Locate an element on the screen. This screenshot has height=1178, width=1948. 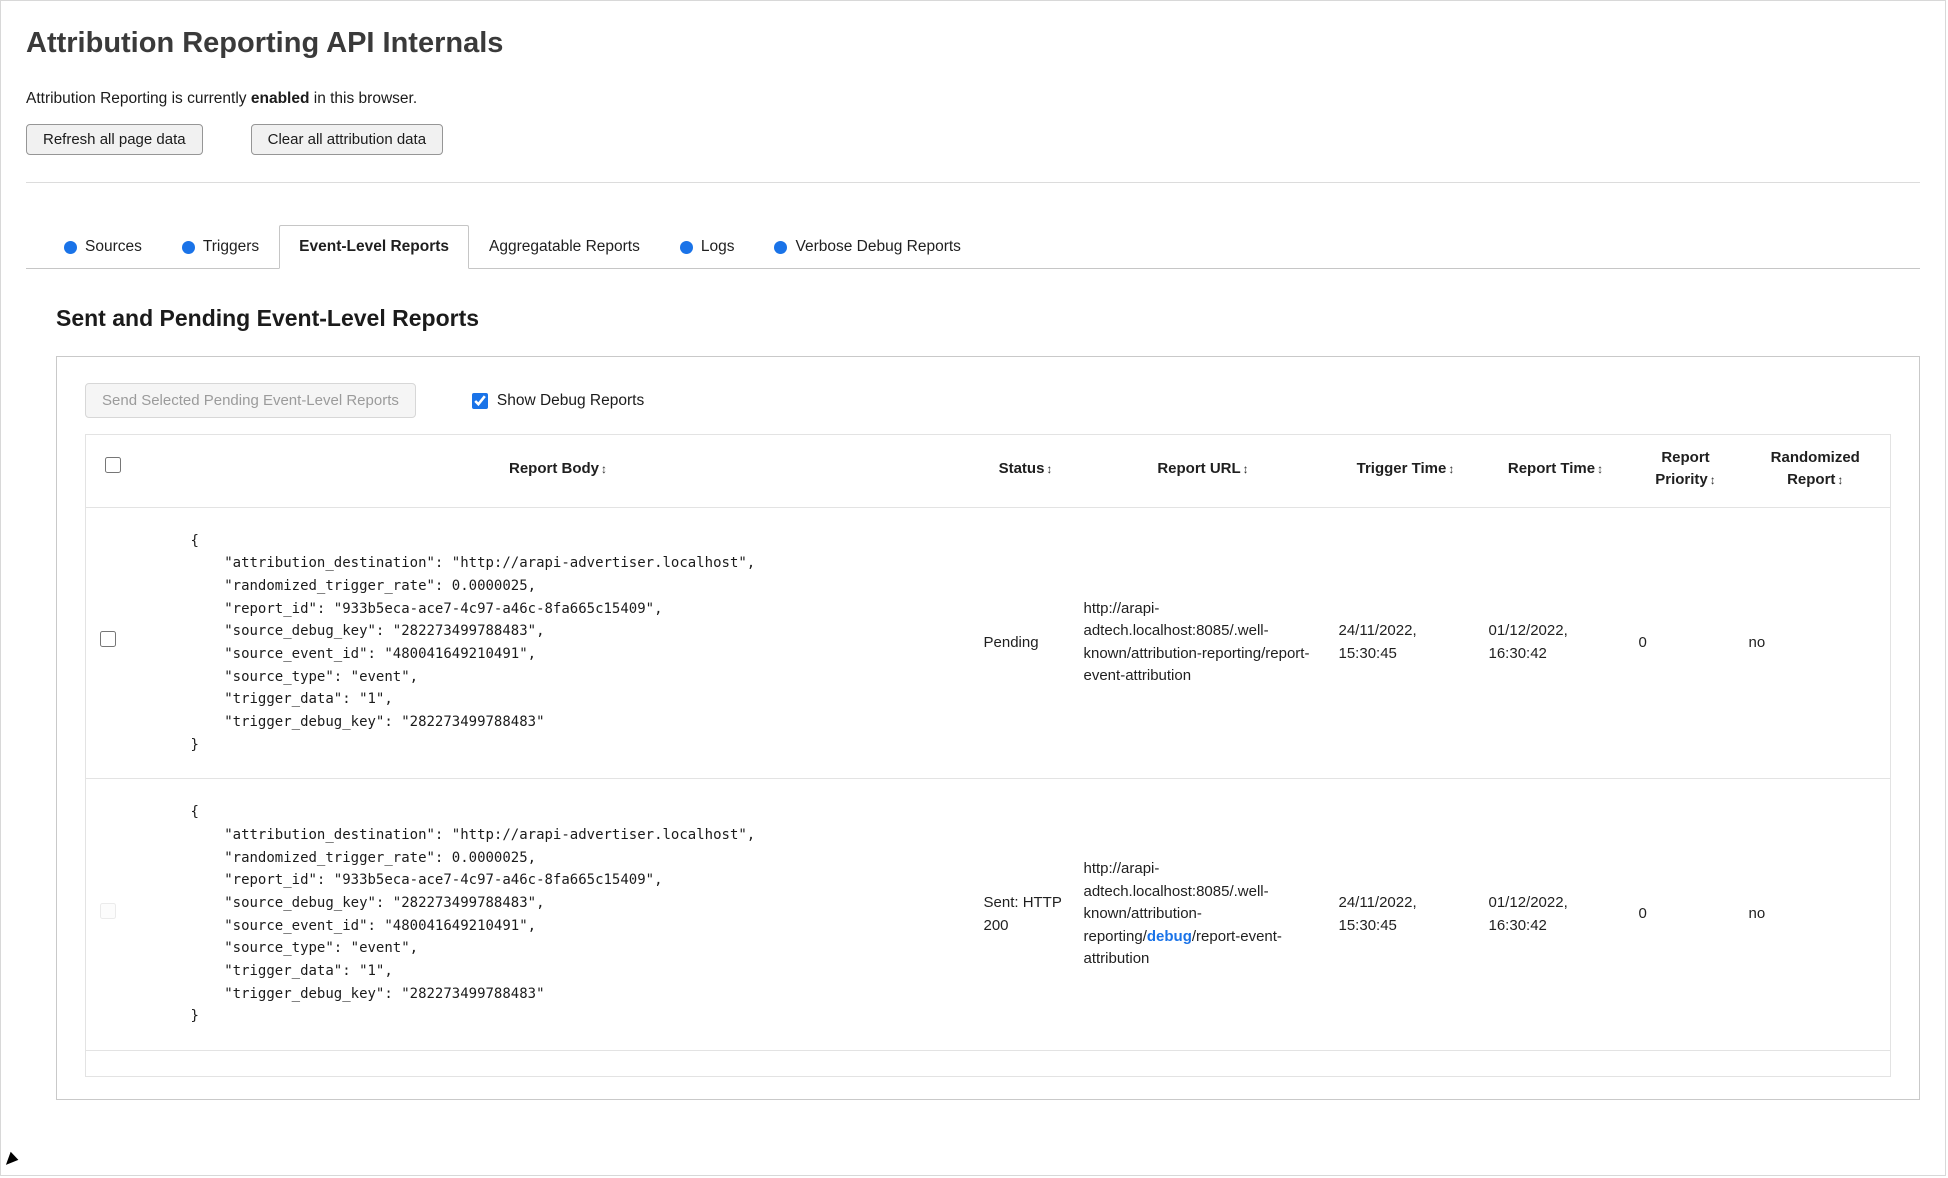
table-footer-row is located at coordinates (988, 1063).